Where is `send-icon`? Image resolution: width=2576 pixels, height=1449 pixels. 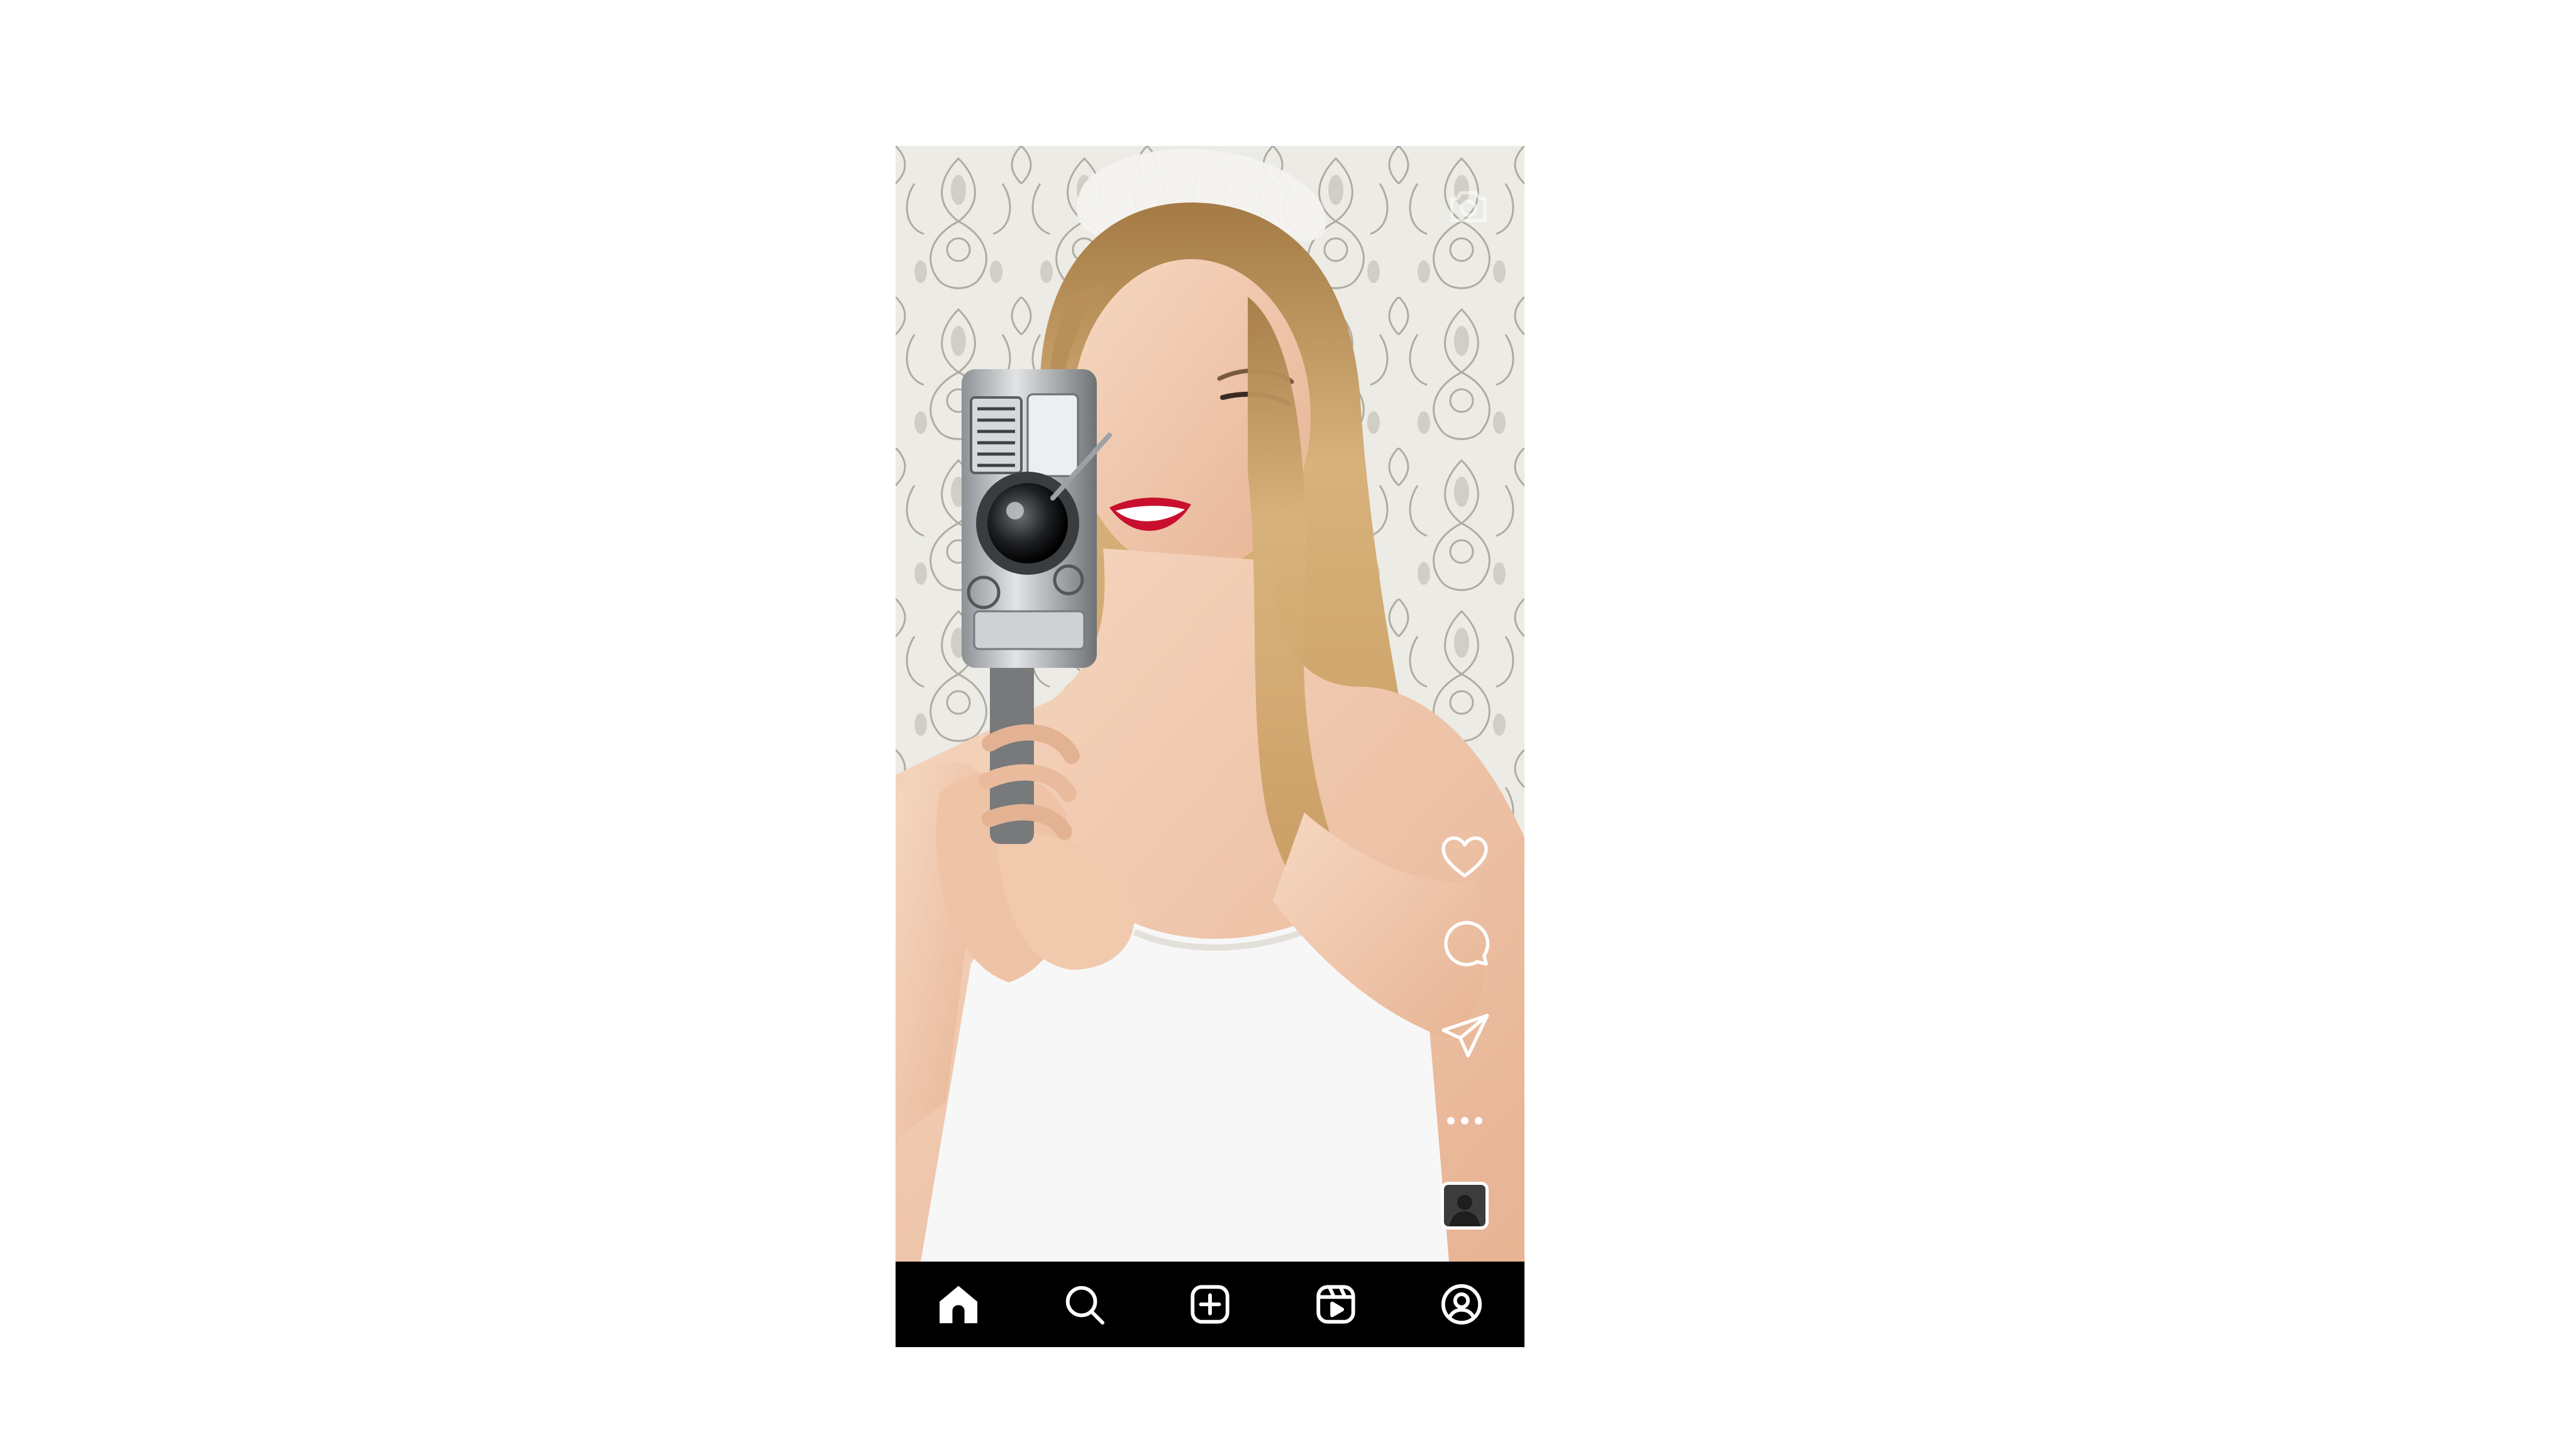 send-icon is located at coordinates (1465, 1036).